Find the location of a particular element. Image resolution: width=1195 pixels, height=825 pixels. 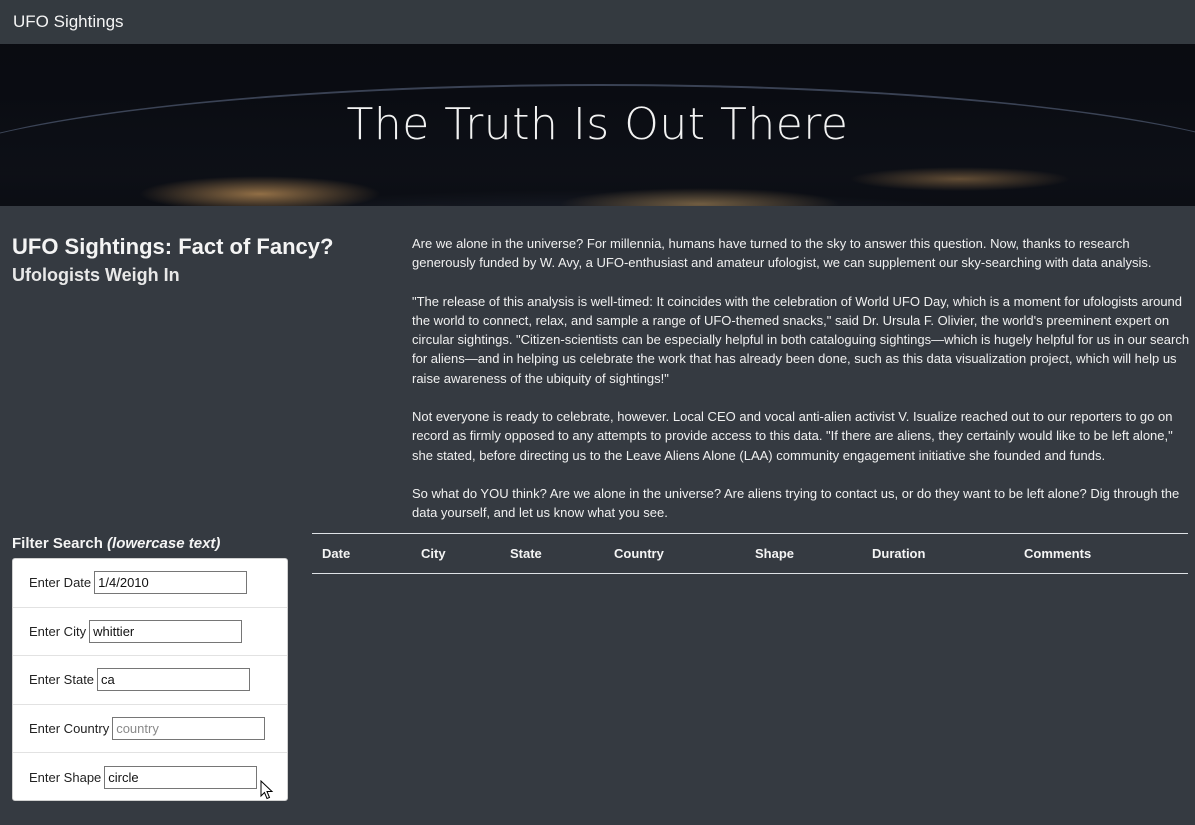

mouse-cursor-icon is located at coordinates (267, 790).